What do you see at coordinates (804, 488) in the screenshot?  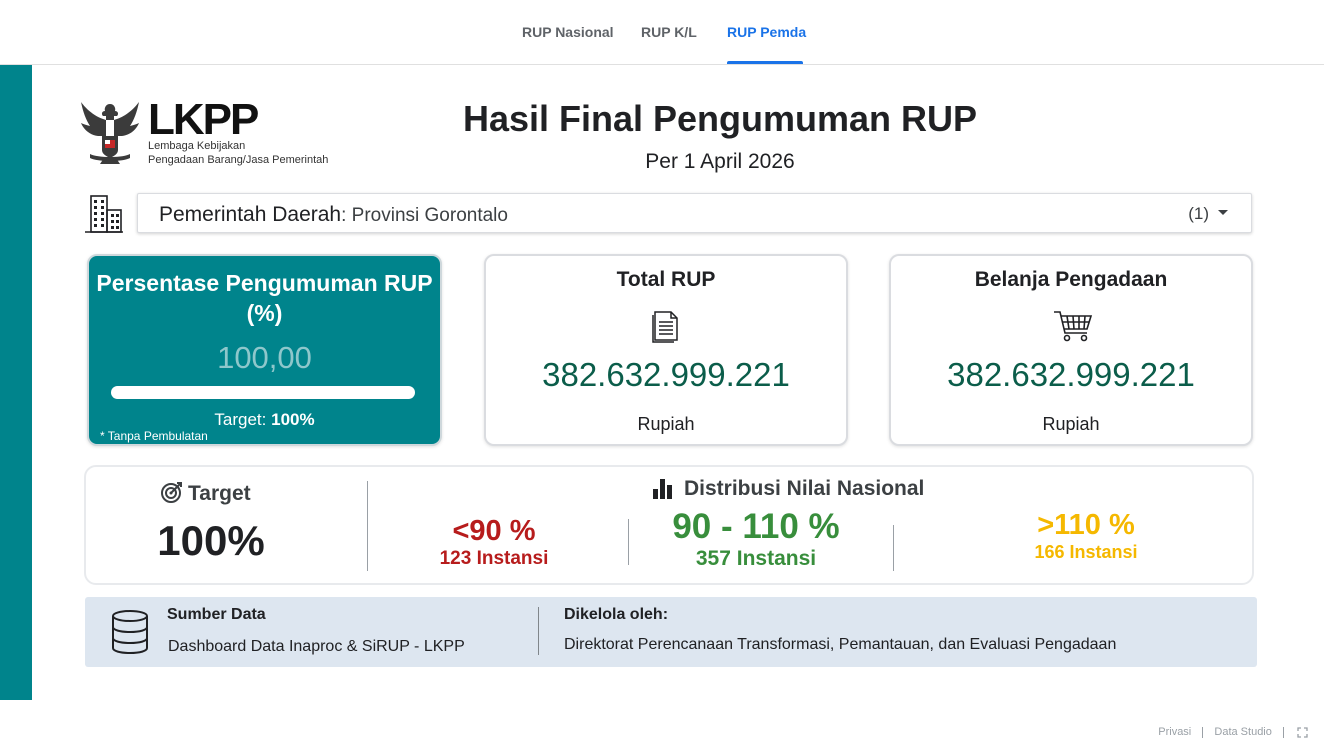 I see `distribution-title: Distribusi Nilai Nasional` at bounding box center [804, 488].